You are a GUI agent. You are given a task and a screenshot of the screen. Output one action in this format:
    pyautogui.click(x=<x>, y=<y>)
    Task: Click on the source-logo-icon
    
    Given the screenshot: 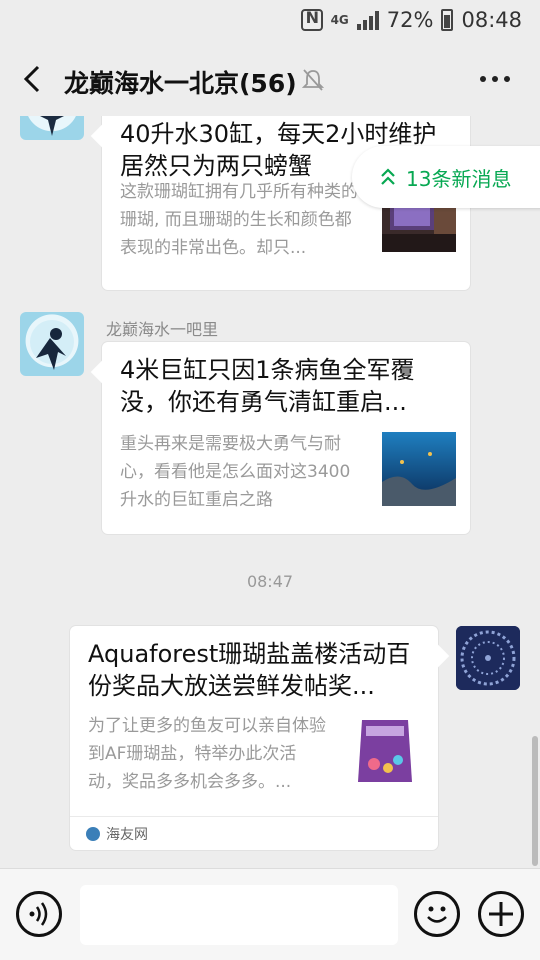 What is the action you would take?
    pyautogui.click(x=93, y=833)
    